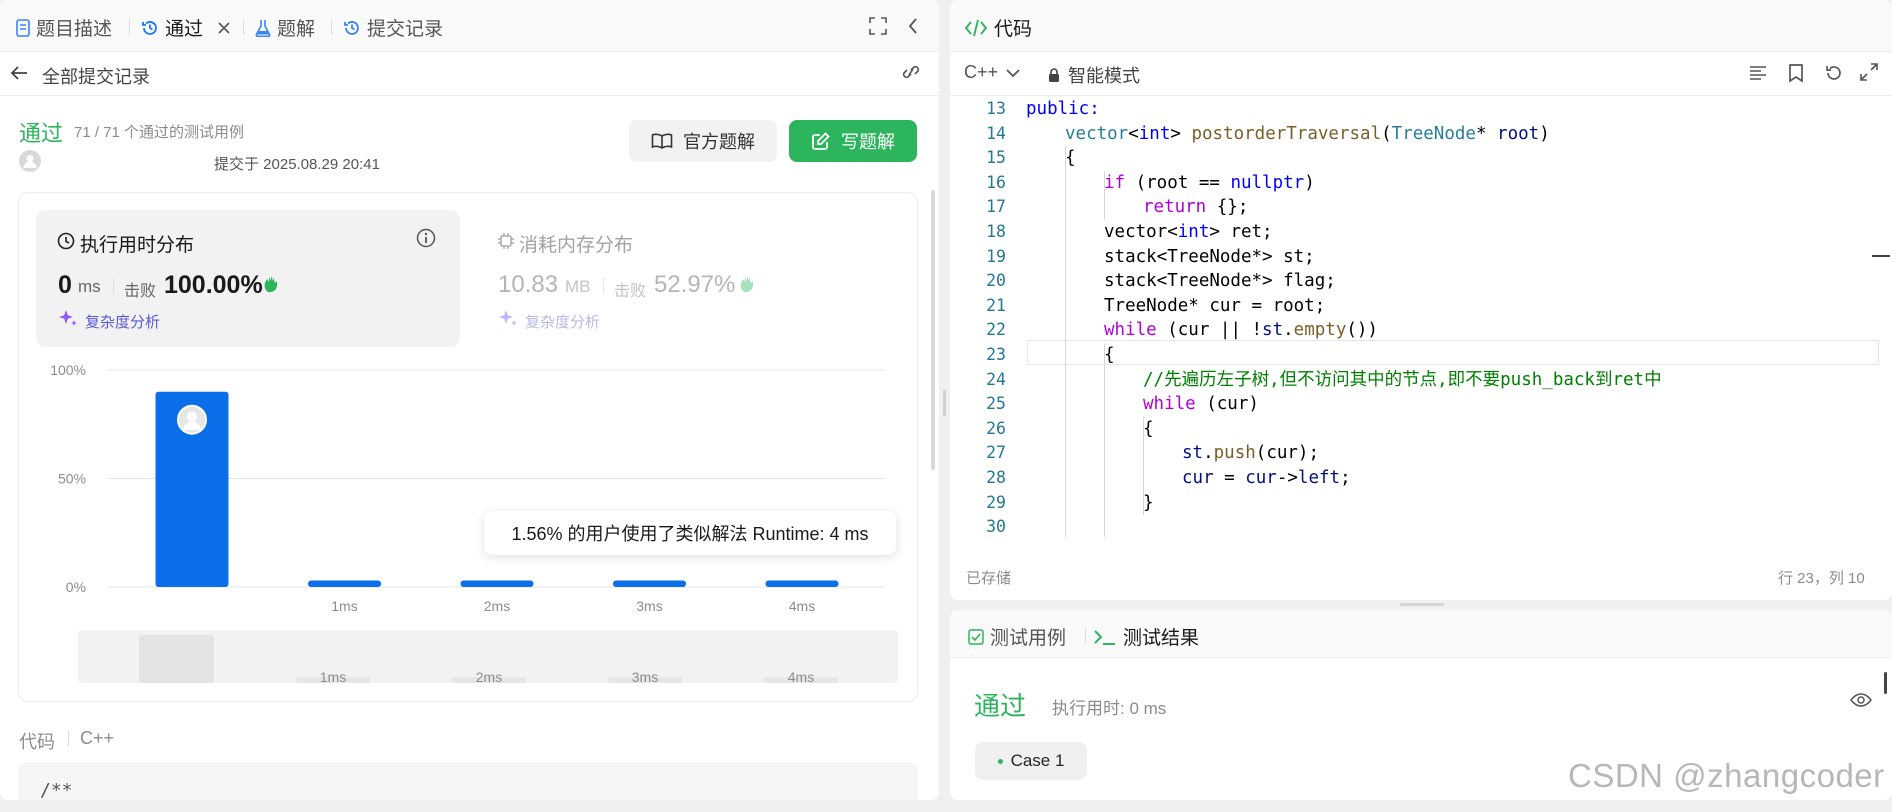 Image resolution: width=1892 pixels, height=812 pixels. Describe the element at coordinates (1214, 306) in the screenshot. I see `code-line: TreeNode* cur = root;` at that location.